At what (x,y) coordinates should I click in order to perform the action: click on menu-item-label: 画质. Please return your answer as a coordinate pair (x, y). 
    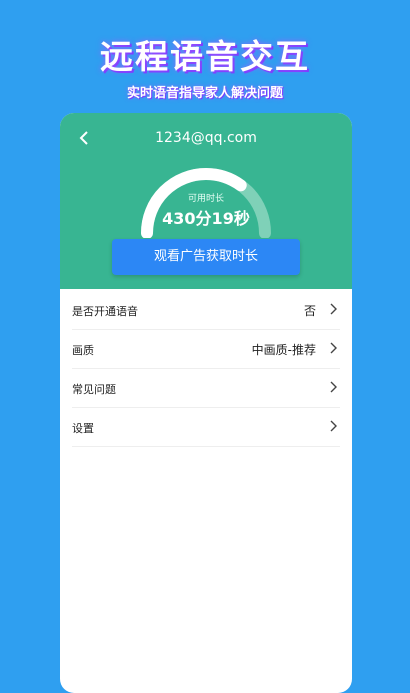
    Looking at the image, I should click on (83, 350).